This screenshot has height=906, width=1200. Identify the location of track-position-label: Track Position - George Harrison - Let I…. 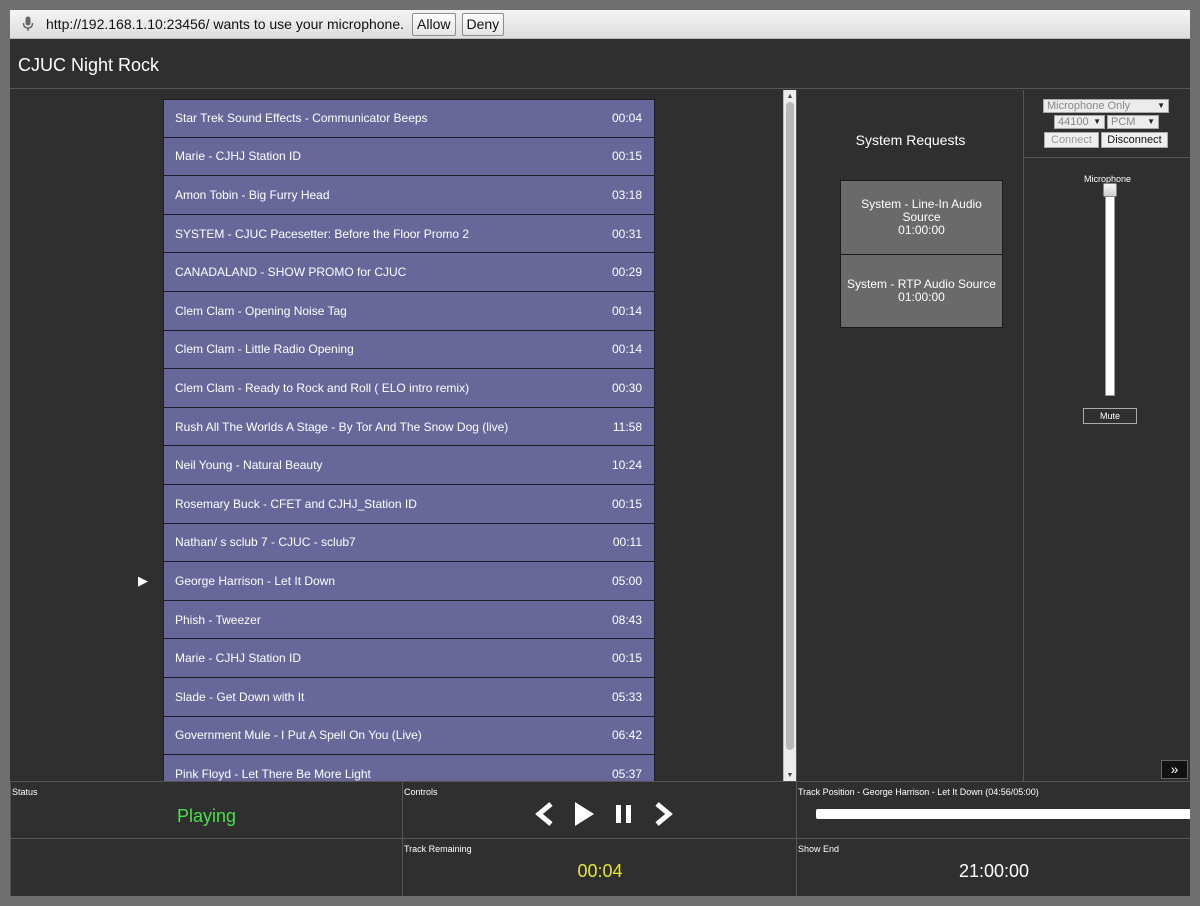
(918, 792).